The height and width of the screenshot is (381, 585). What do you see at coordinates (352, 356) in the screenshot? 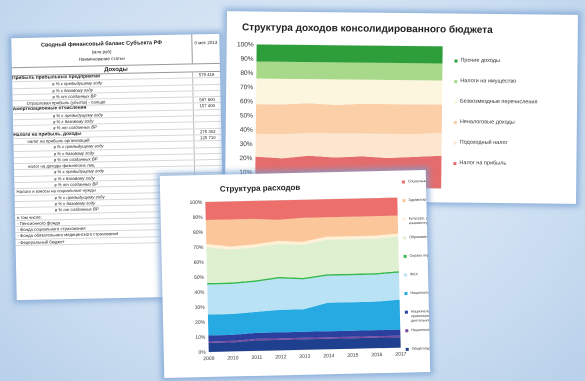
I see `x-tick-label: 2015` at bounding box center [352, 356].